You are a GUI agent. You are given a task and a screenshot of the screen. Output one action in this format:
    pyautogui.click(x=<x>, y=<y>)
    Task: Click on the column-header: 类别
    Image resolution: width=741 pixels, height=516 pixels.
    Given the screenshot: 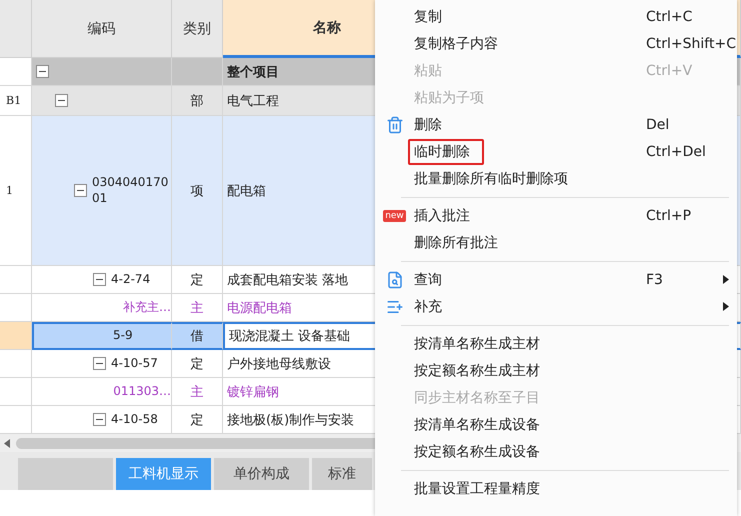 What is the action you would take?
    pyautogui.click(x=197, y=29)
    